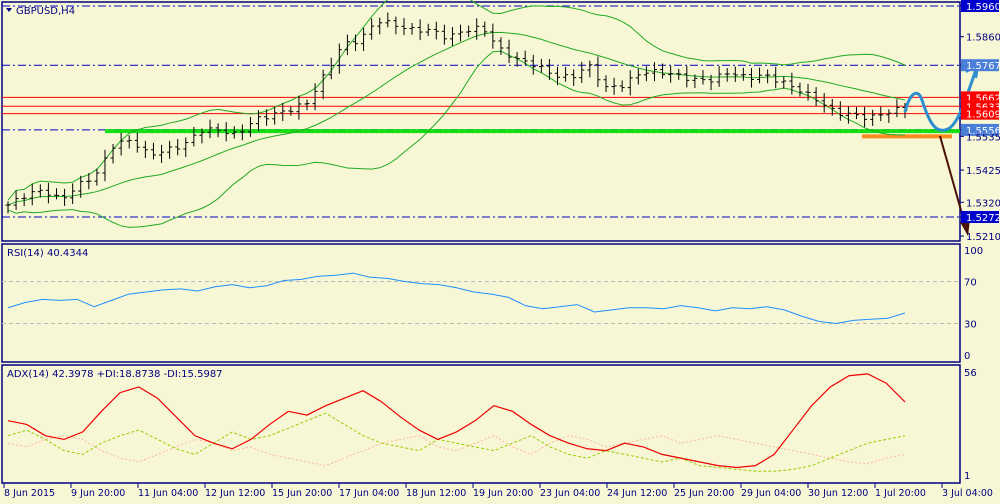  Describe the element at coordinates (98, 493) in the screenshot. I see `time-label: 9 Jun 20:00` at that location.